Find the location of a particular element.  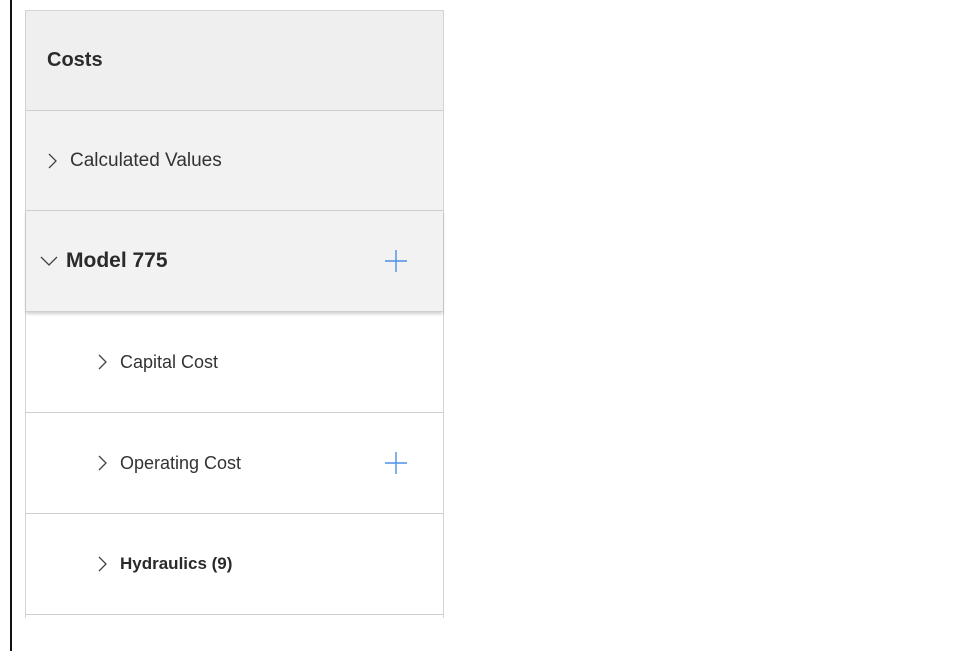

panel-title: Costs is located at coordinates (75, 60).